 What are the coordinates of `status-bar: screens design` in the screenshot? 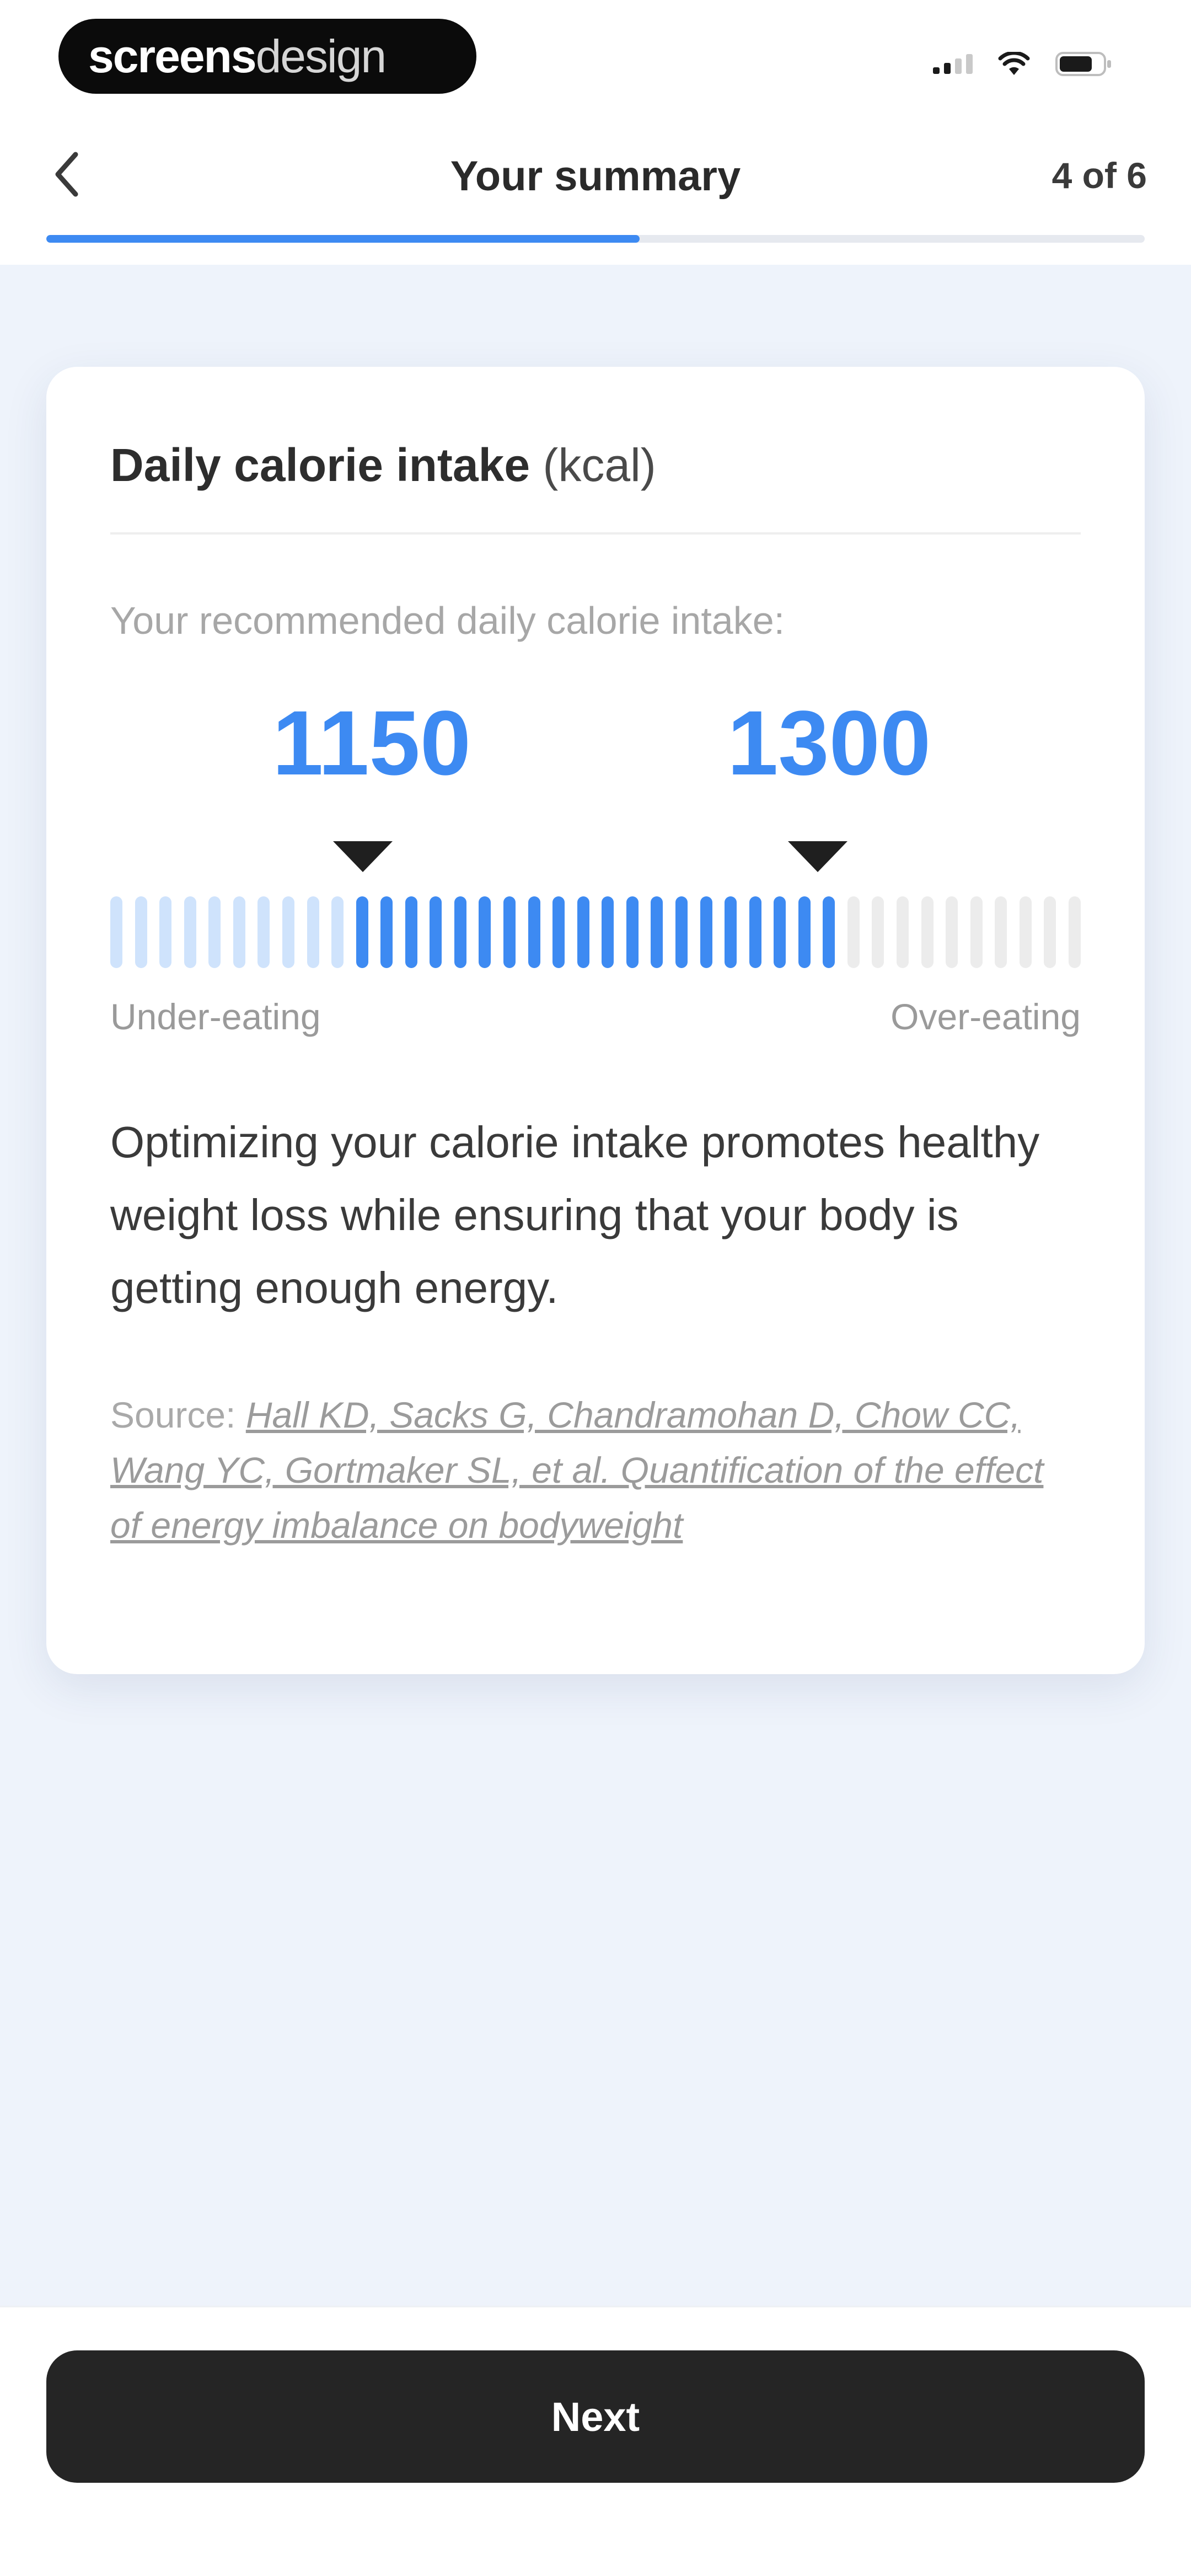 It's located at (595, 63).